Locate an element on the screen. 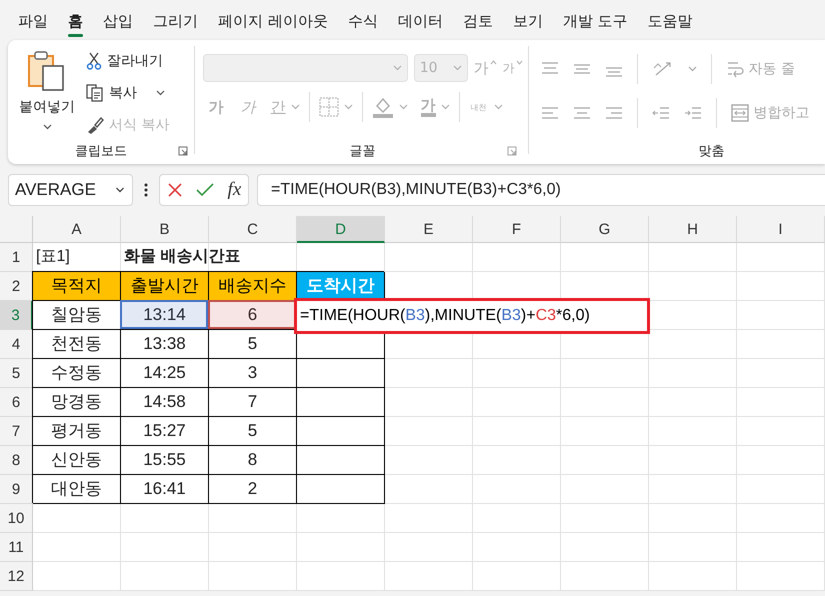 This screenshot has height=596, width=825. cut-button: 잘라내기 is located at coordinates (128, 61).